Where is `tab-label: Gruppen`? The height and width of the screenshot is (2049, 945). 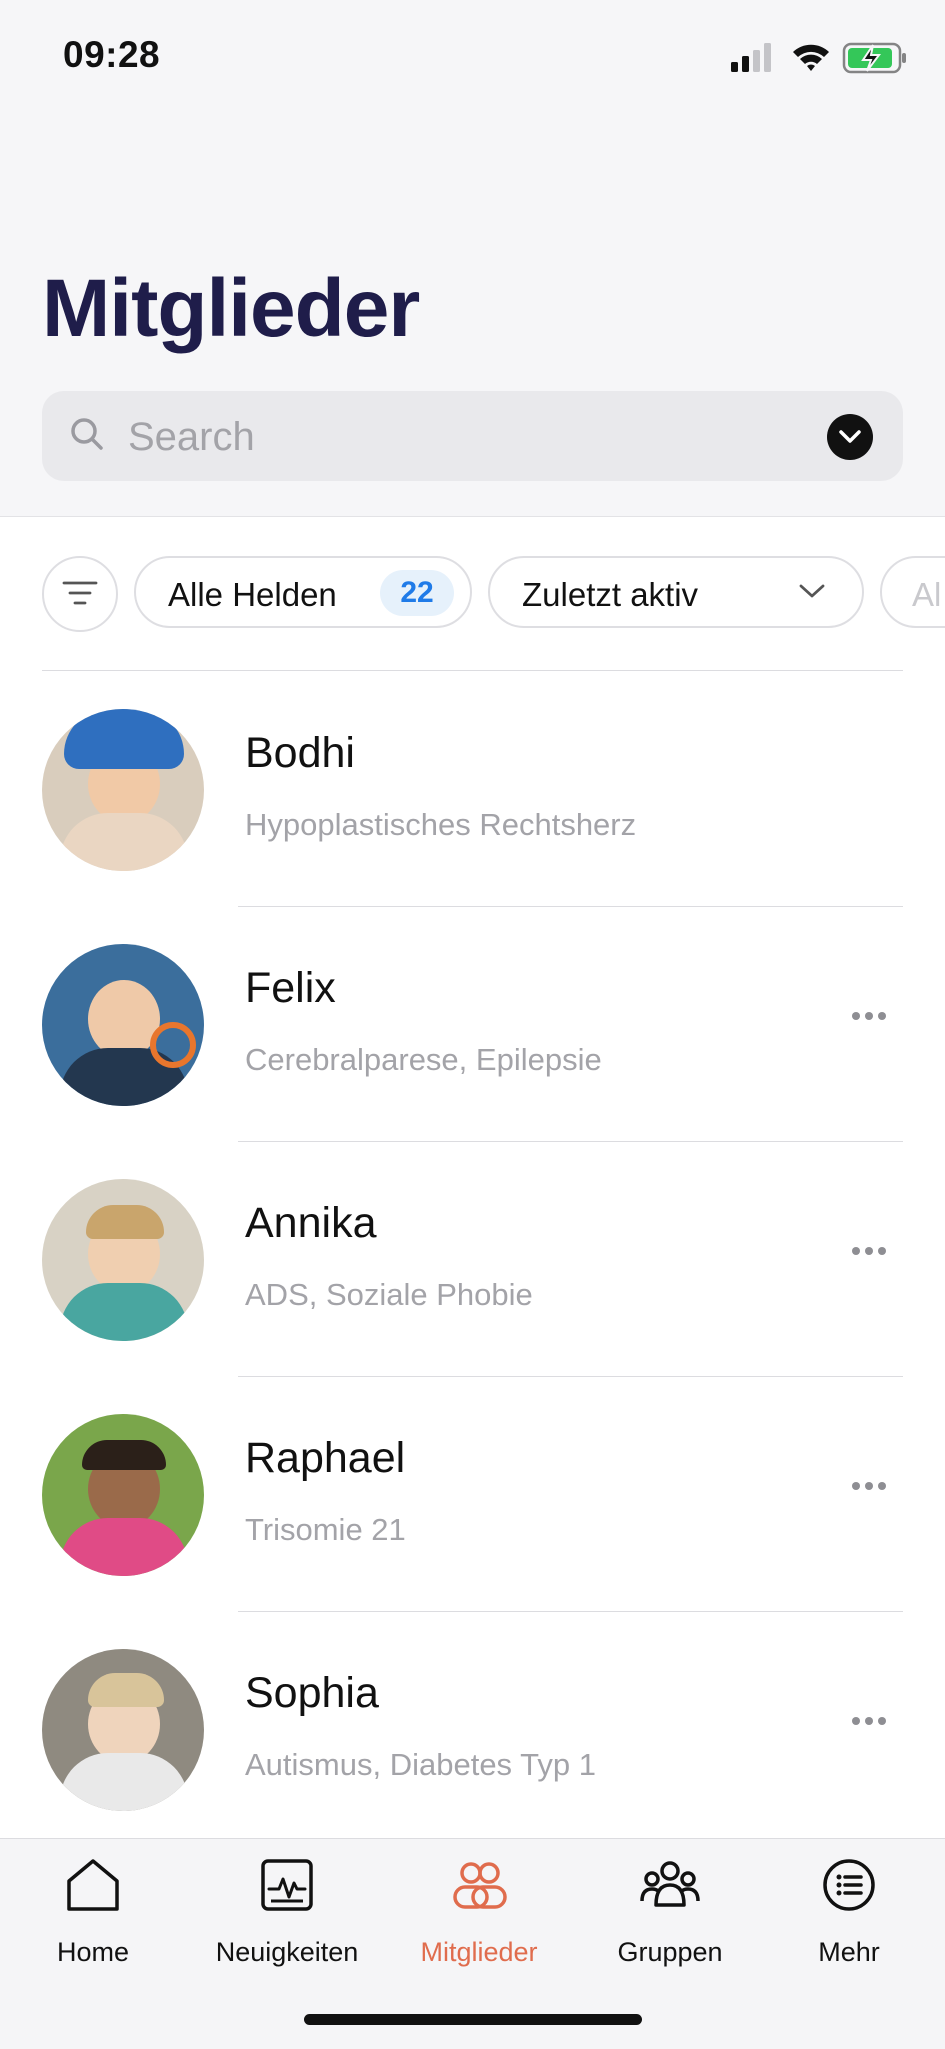
tab-label: Gruppen is located at coordinates (670, 1952).